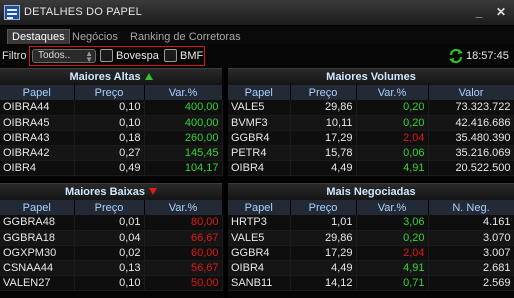 The height and width of the screenshot is (298, 514). Describe the element at coordinates (37, 138) in the screenshot. I see `papel-cell: OIBRA43` at that location.